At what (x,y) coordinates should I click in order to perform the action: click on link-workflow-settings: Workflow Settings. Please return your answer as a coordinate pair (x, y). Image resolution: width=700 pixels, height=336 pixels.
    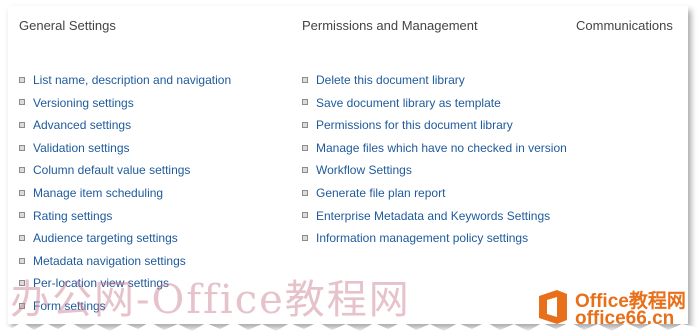
    Looking at the image, I should click on (364, 170).